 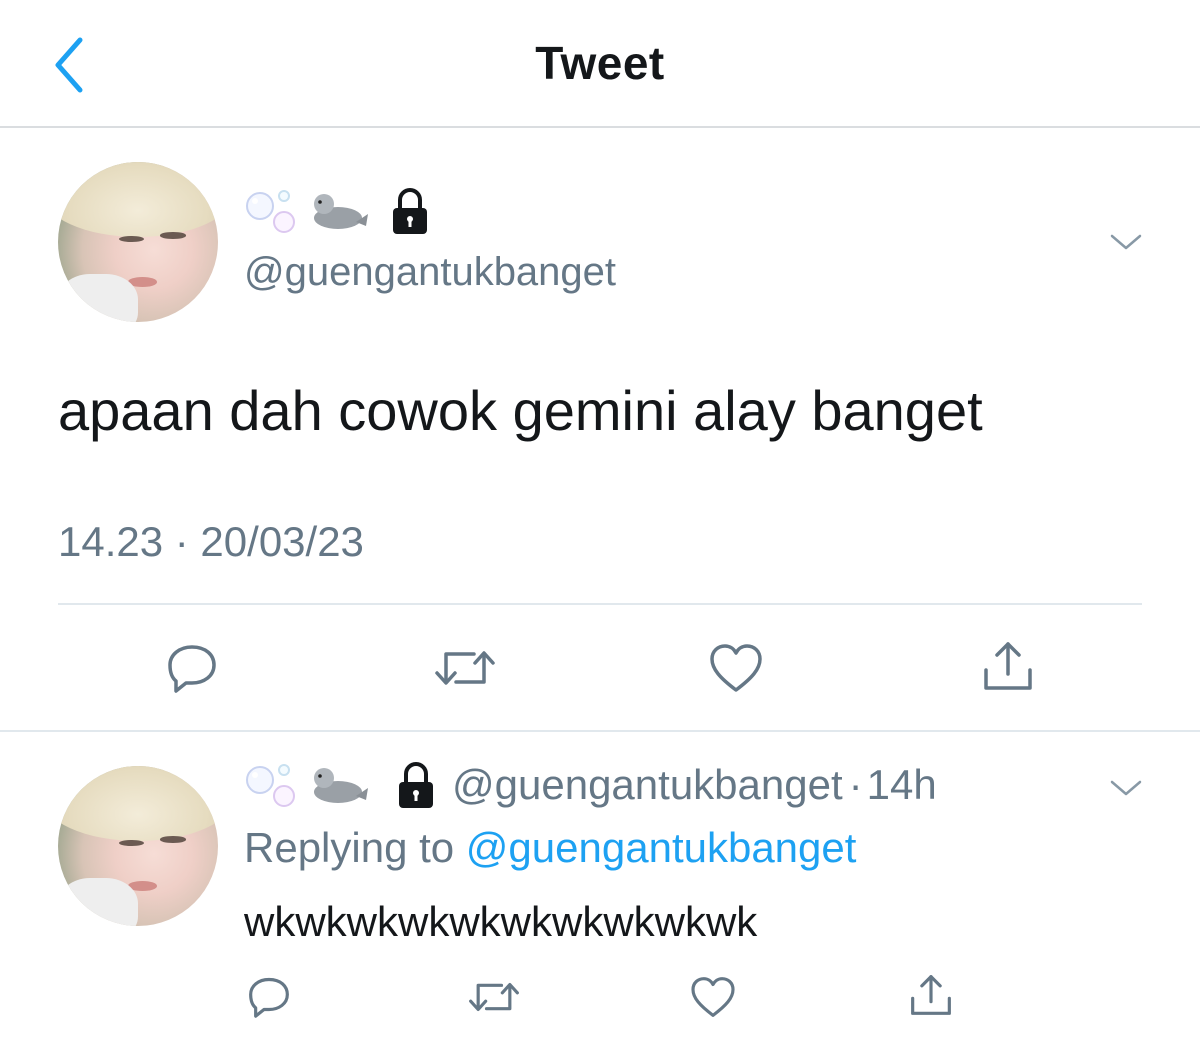 What do you see at coordinates (661, 847) in the screenshot?
I see `replying-to-link: @guengantukbanget` at bounding box center [661, 847].